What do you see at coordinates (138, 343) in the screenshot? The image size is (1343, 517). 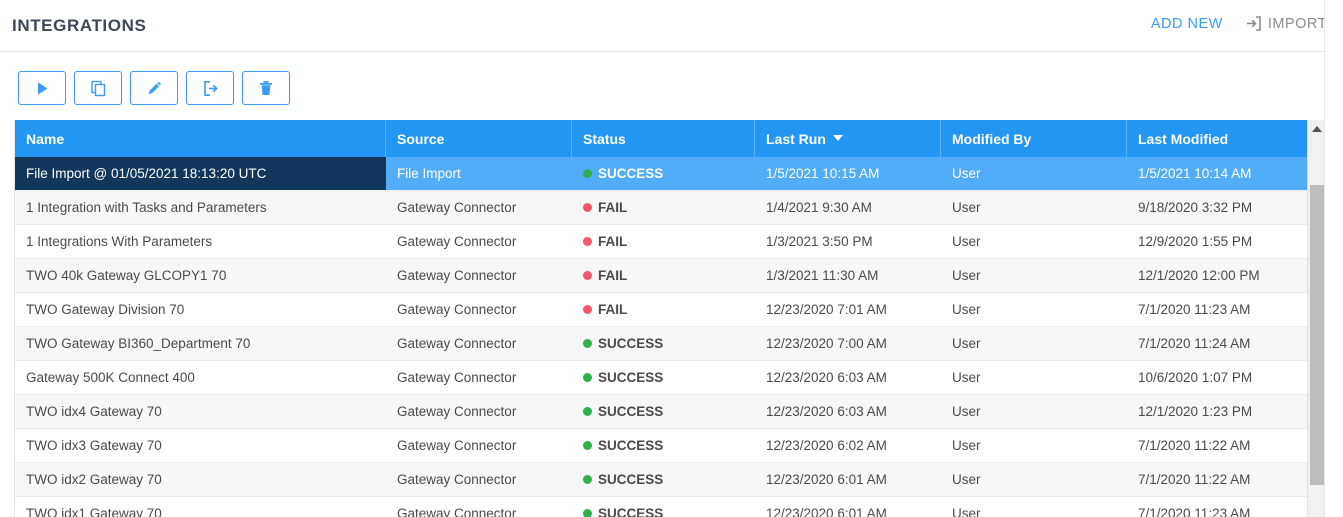 I see `cell-name: TWO Gateway BI360_Department 70` at bounding box center [138, 343].